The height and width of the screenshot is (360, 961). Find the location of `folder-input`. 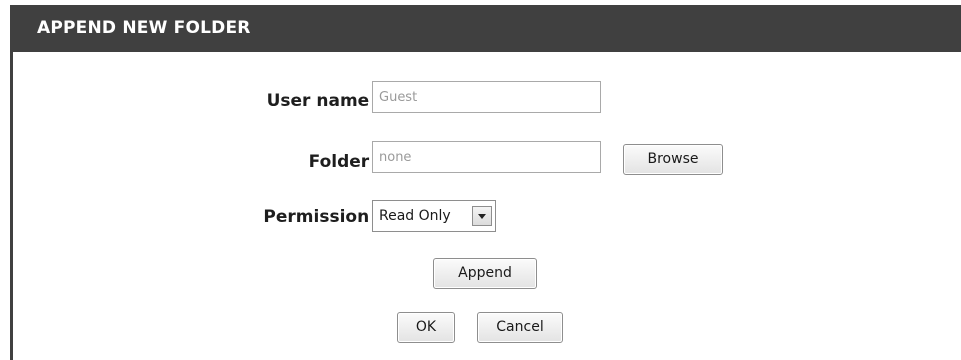

folder-input is located at coordinates (486, 157).